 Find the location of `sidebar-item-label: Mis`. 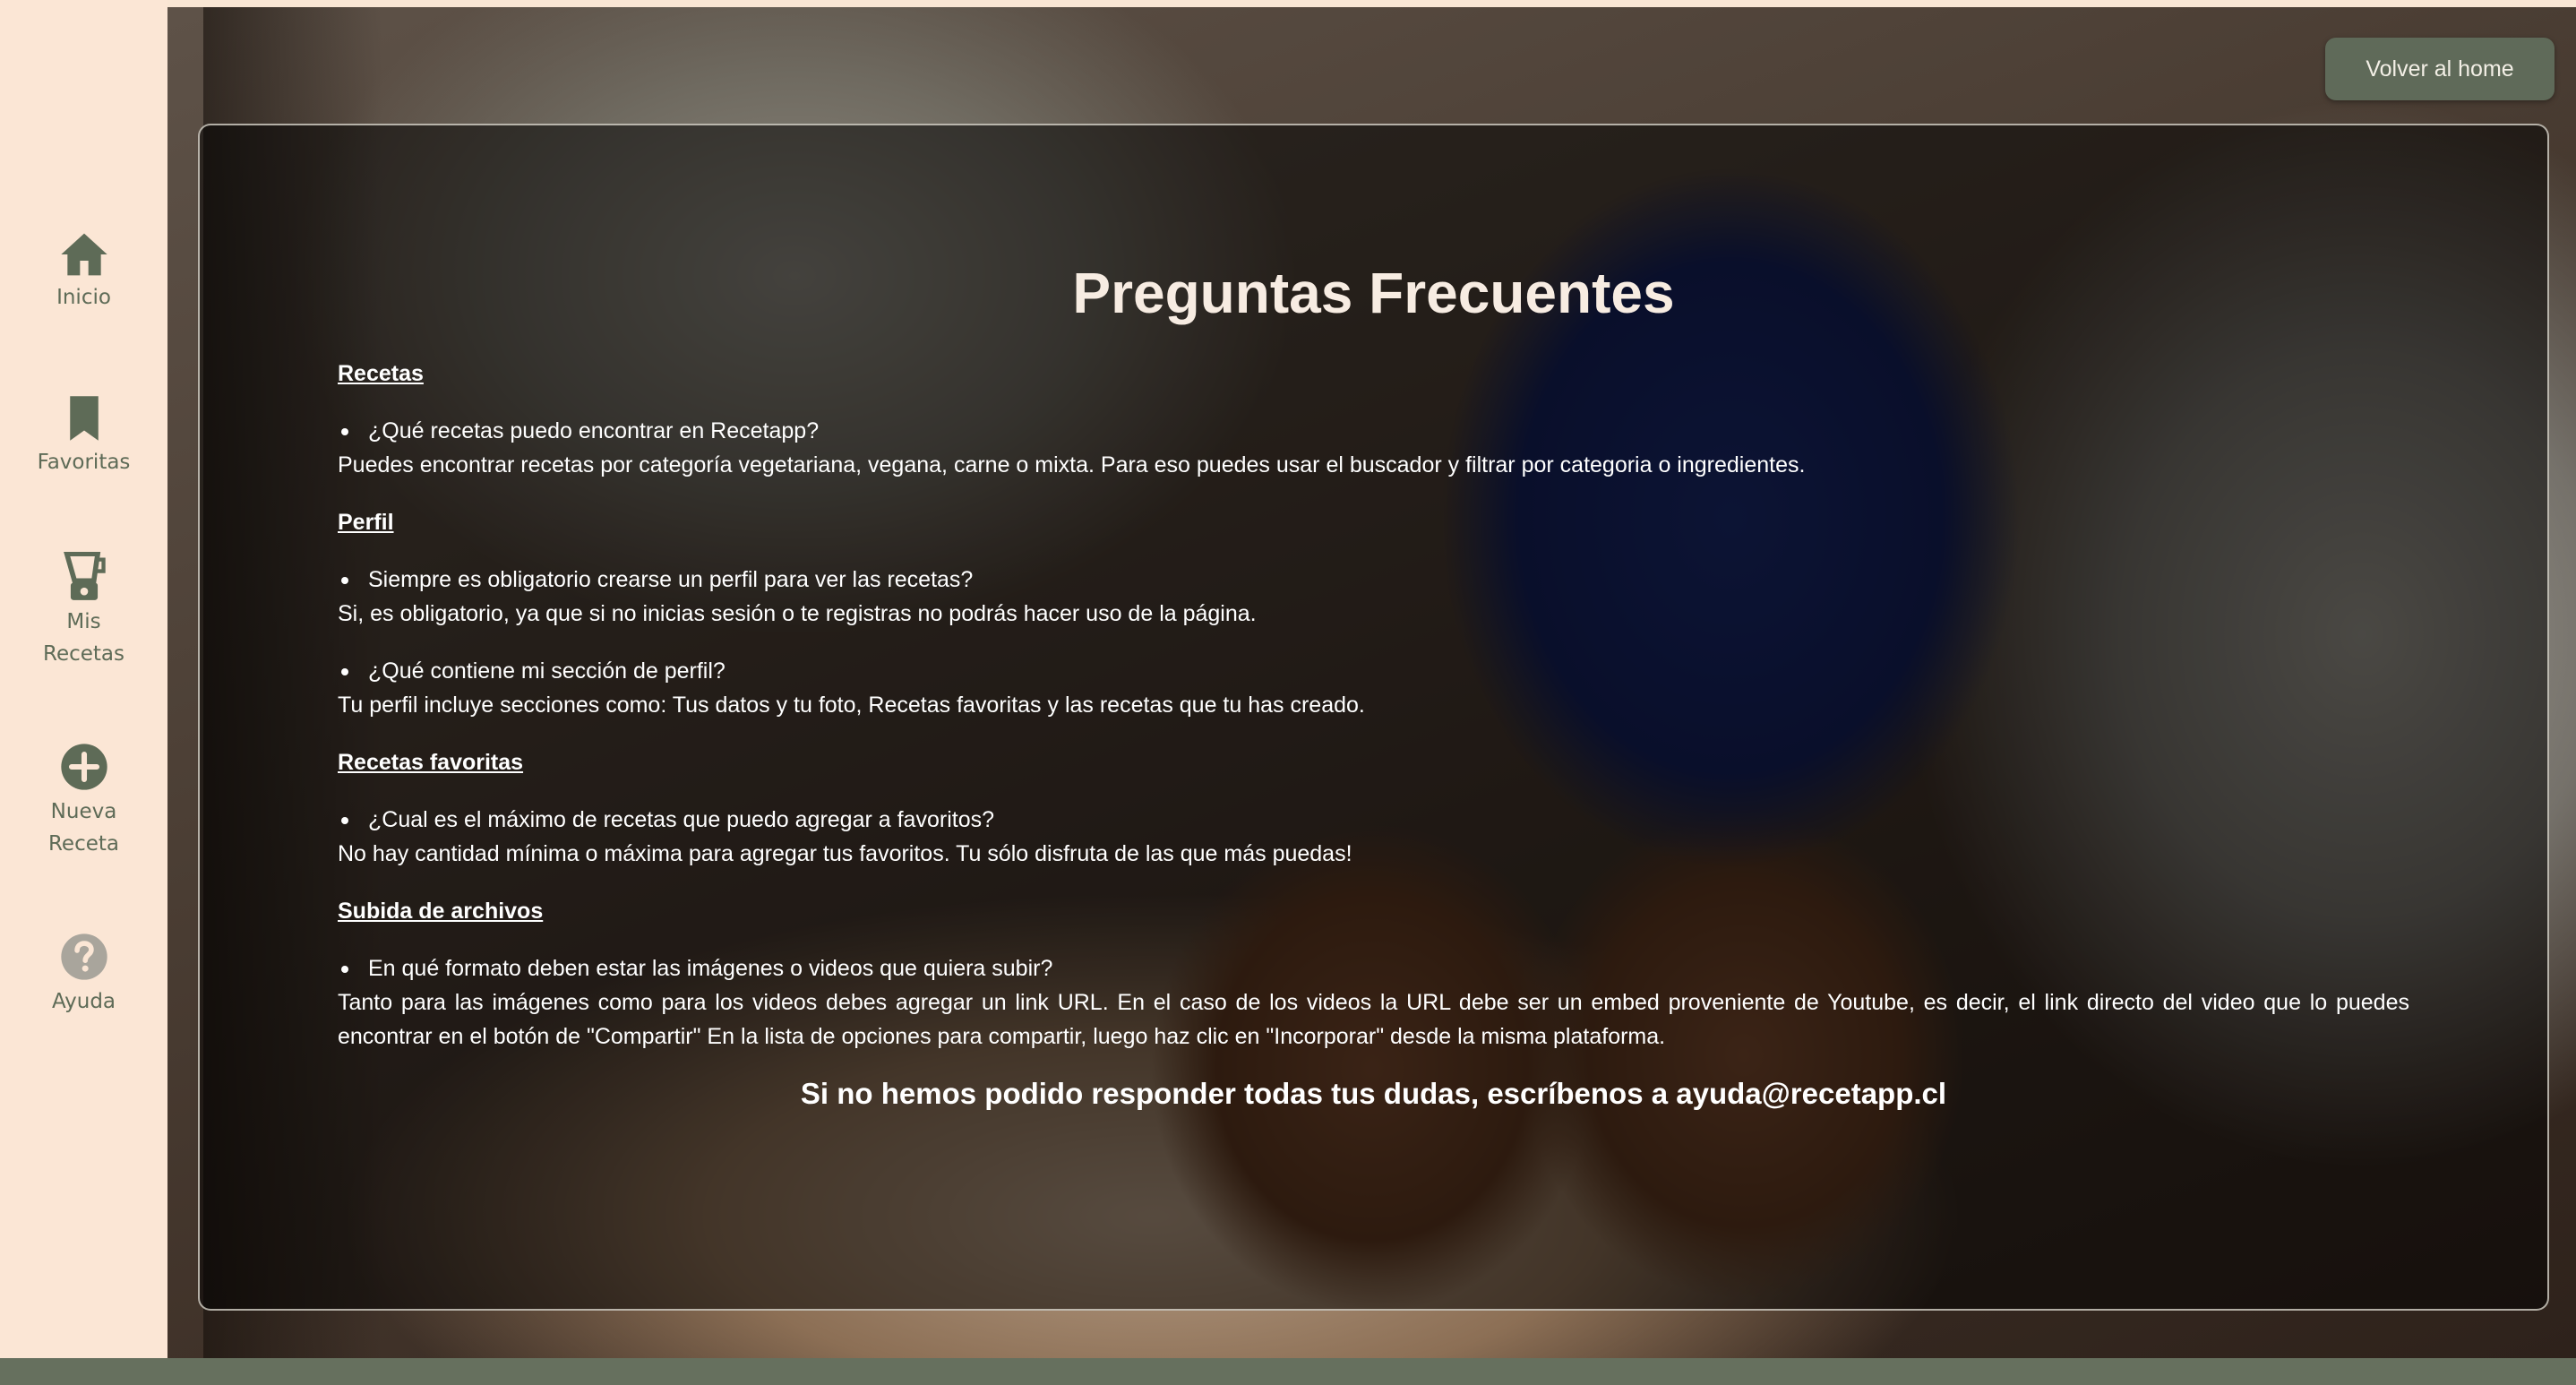

sidebar-item-label: Mis is located at coordinates (83, 621).